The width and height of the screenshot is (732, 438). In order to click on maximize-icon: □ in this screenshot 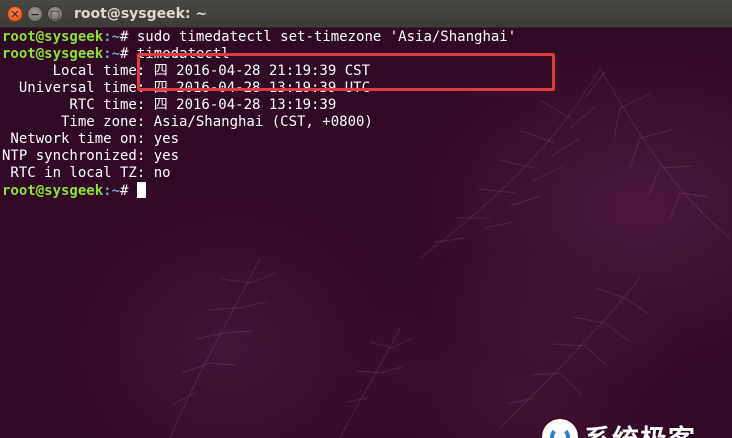, I will do `click(55, 14)`.